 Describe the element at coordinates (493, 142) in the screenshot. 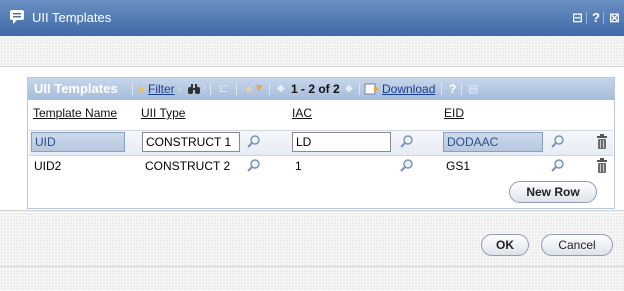

I see `eid-field: DODAAC` at that location.